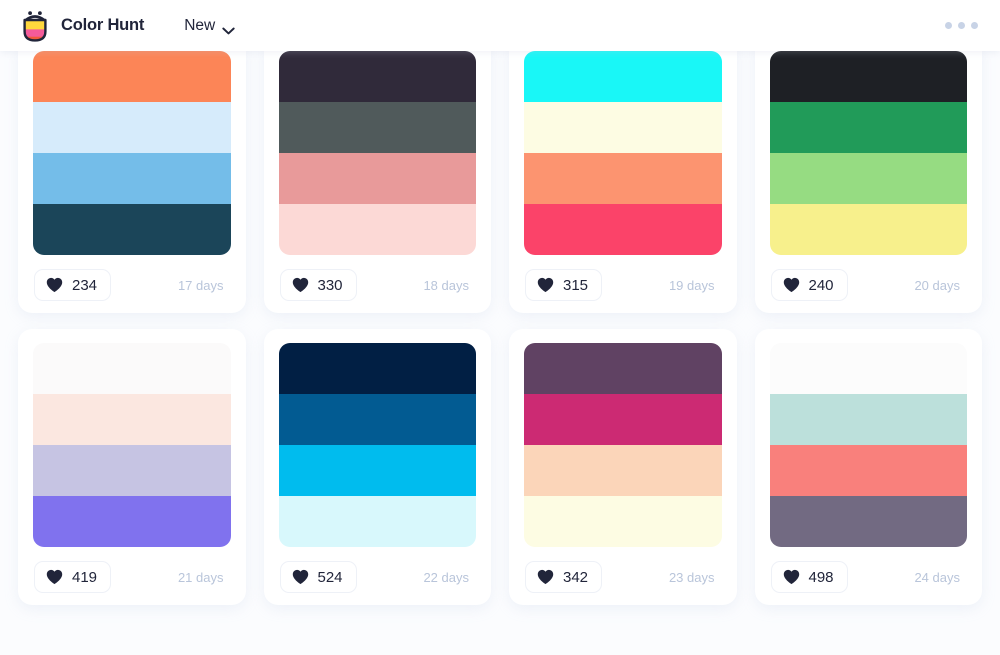 Image resolution: width=1000 pixels, height=655 pixels. What do you see at coordinates (132, 577) in the screenshot?
I see `palette-card-footer: 419 21 days` at bounding box center [132, 577].